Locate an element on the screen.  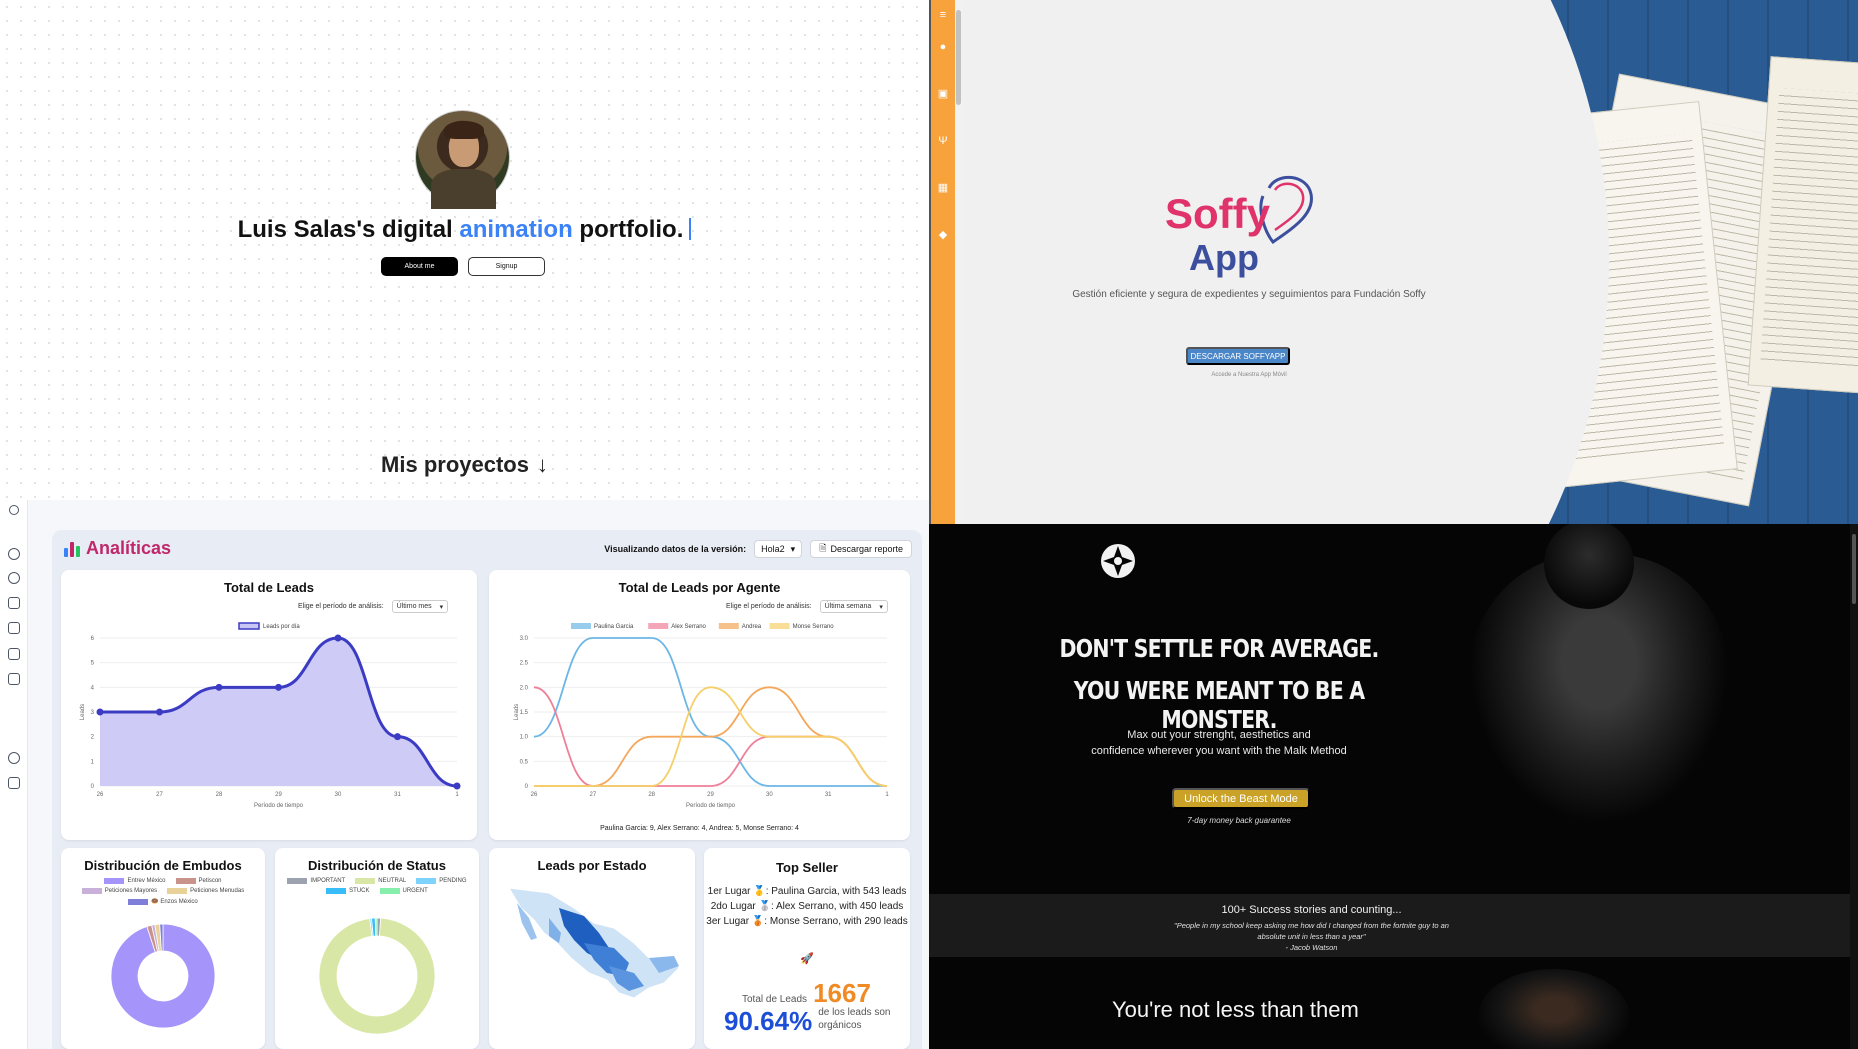
building-icon: ▦ is located at coordinates (943, 188).